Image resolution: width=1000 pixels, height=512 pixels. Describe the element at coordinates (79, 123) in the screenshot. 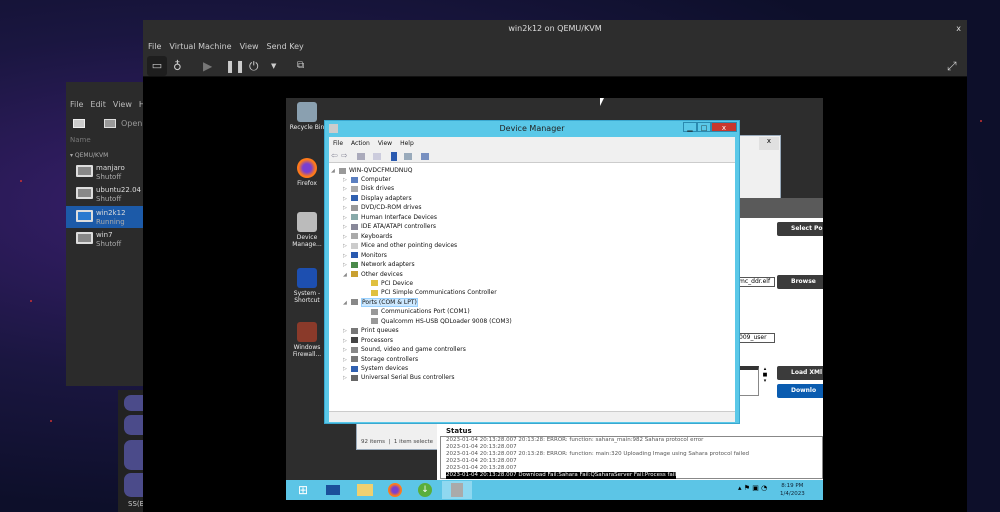

I see `new-vm-icon` at that location.